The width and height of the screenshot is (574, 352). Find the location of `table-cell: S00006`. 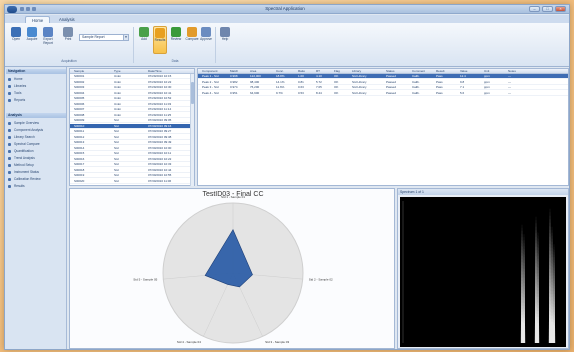

table-cell: S00006 is located at coordinates (79, 103).